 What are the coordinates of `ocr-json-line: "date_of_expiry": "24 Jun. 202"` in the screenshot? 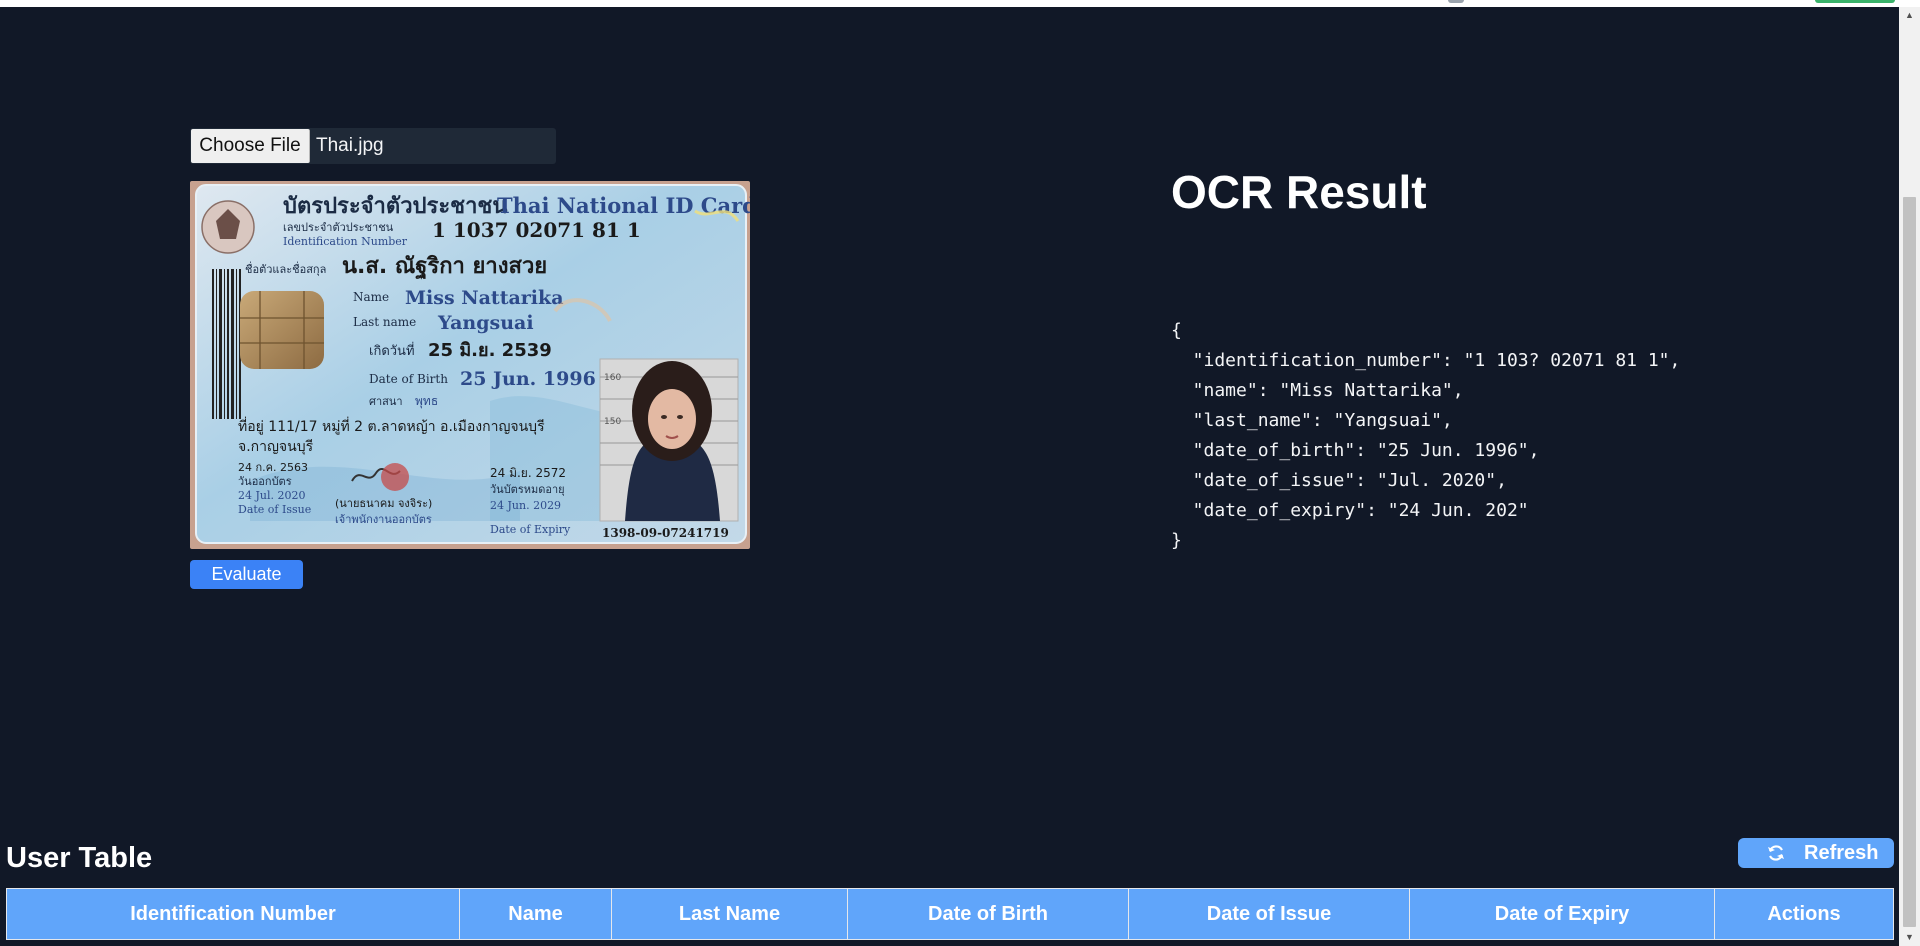 It's located at (1350, 510).